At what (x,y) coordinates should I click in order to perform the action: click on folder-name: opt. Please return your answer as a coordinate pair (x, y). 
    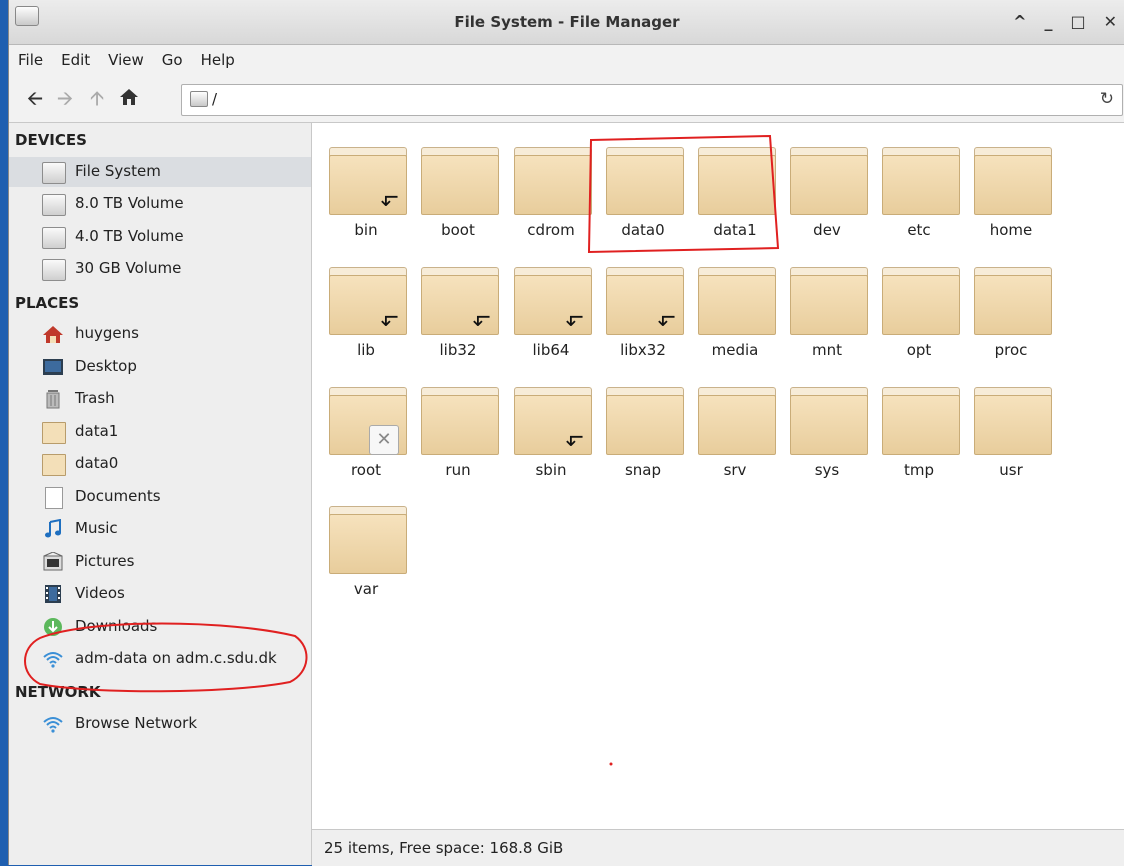
    Looking at the image, I should click on (919, 350).